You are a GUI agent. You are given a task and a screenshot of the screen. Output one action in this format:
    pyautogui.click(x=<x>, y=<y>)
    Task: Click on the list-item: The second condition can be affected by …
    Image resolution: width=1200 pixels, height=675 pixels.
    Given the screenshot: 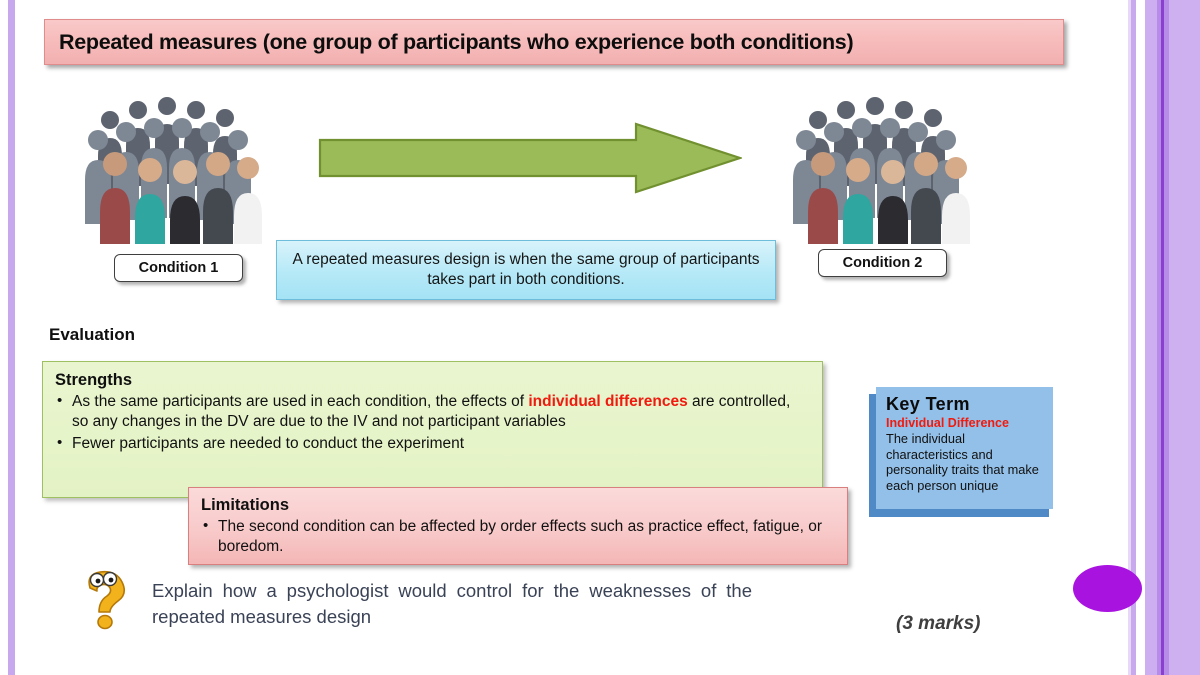 What is the action you would take?
    pyautogui.click(x=518, y=537)
    